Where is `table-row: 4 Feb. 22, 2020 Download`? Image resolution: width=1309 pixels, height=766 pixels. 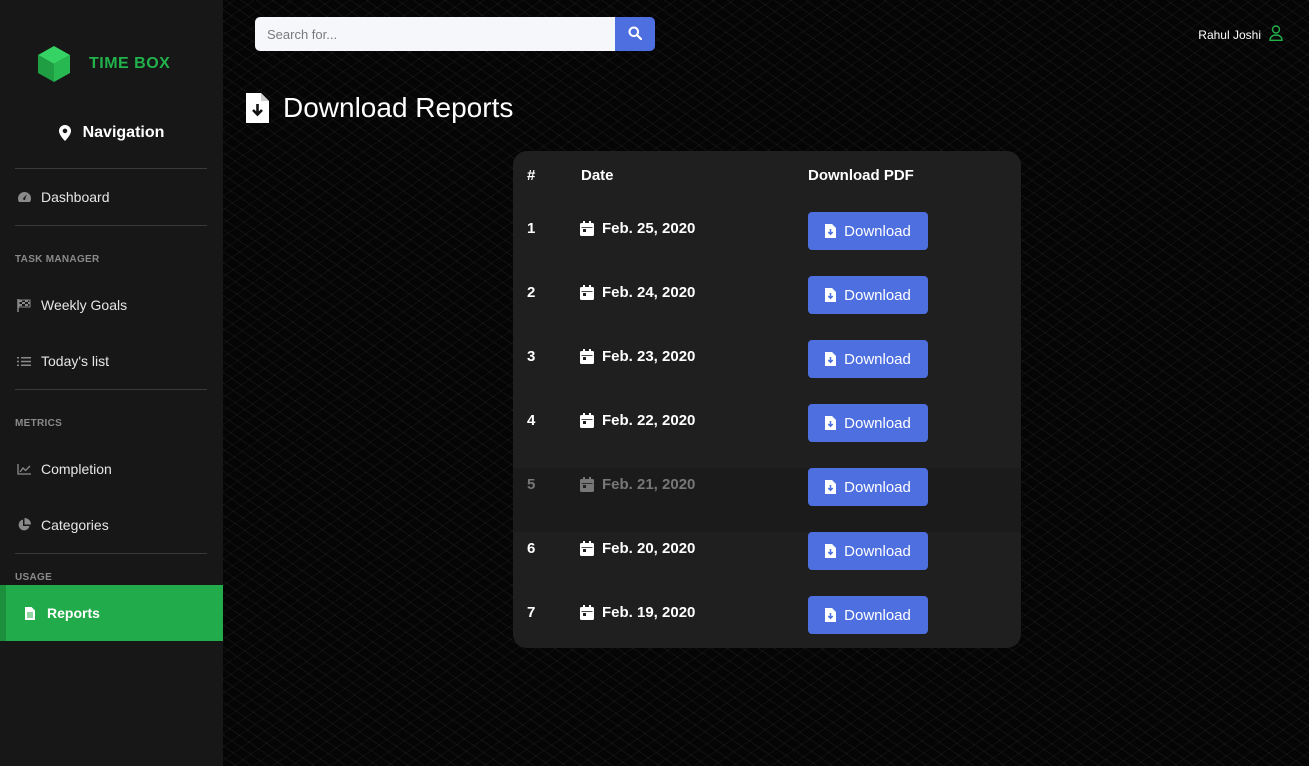 table-row: 4 Feb. 22, 2020 Download is located at coordinates (767, 436).